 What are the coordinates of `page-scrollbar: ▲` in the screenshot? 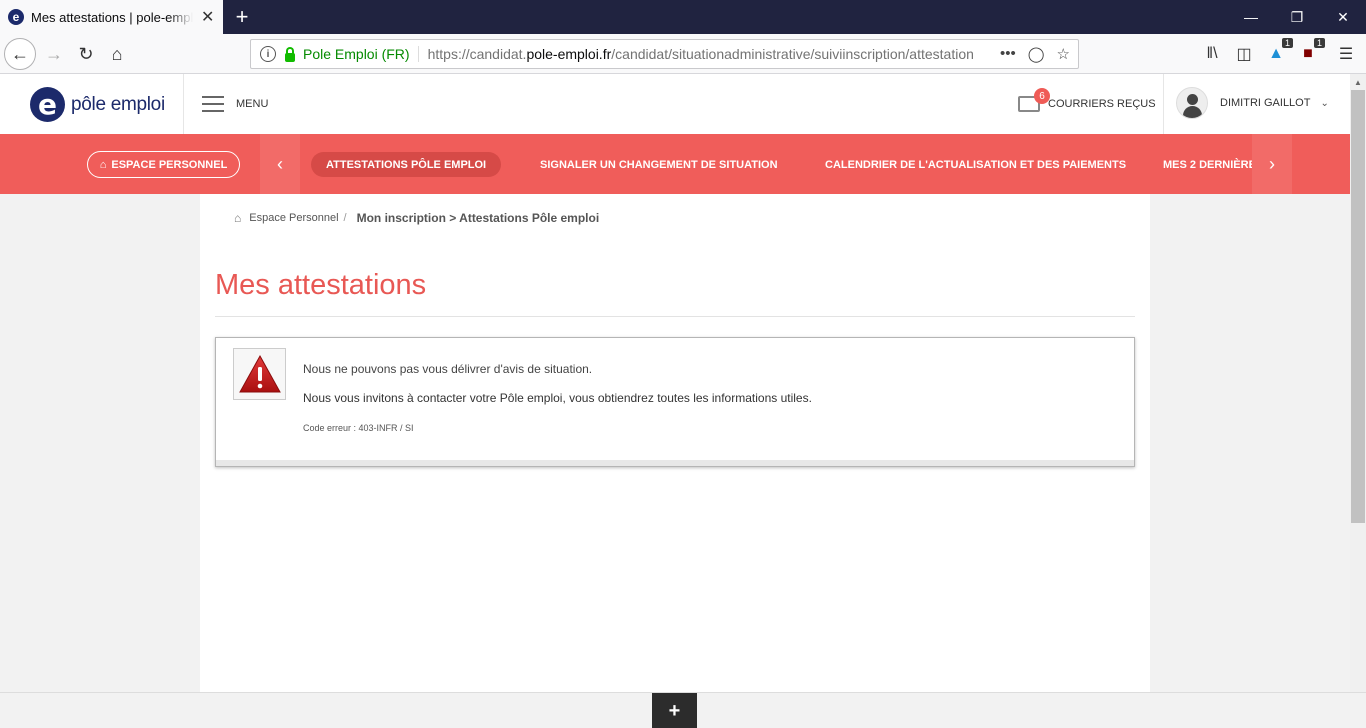 It's located at (1358, 383).